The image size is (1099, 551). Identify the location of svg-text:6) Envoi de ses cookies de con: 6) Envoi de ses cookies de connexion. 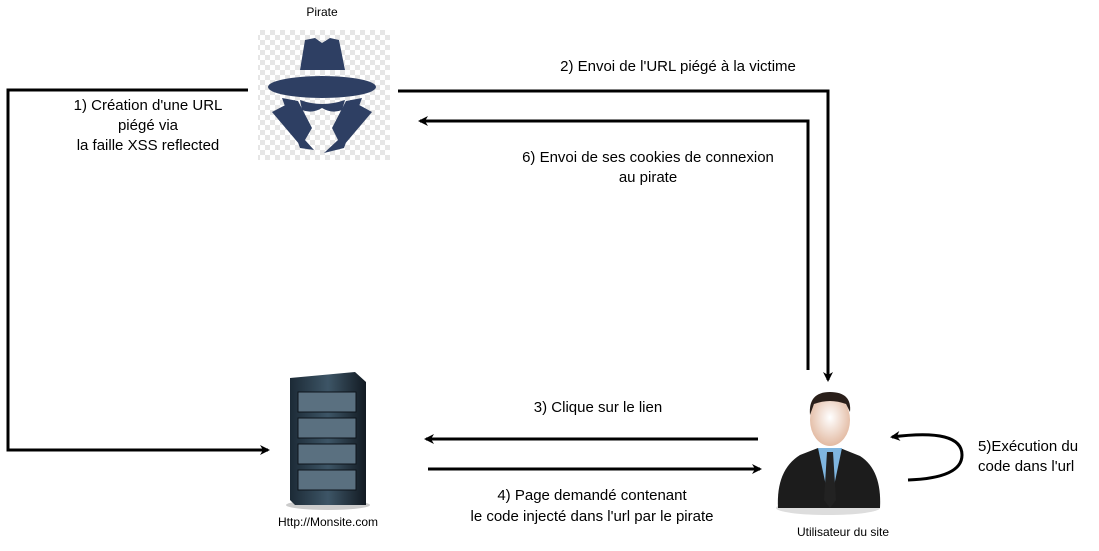
(648, 157).